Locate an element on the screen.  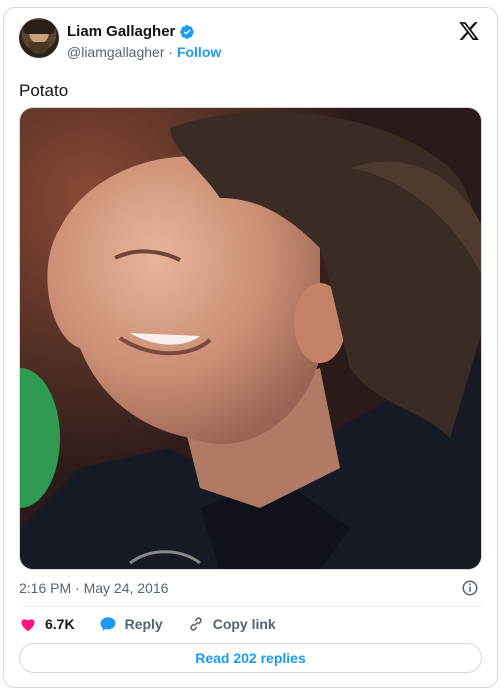
info-icon is located at coordinates (470, 588).